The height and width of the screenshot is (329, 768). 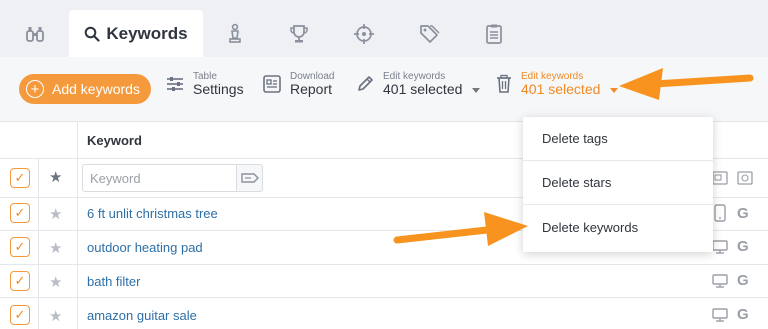 I want to click on tab-rankings, so click(x=299, y=33).